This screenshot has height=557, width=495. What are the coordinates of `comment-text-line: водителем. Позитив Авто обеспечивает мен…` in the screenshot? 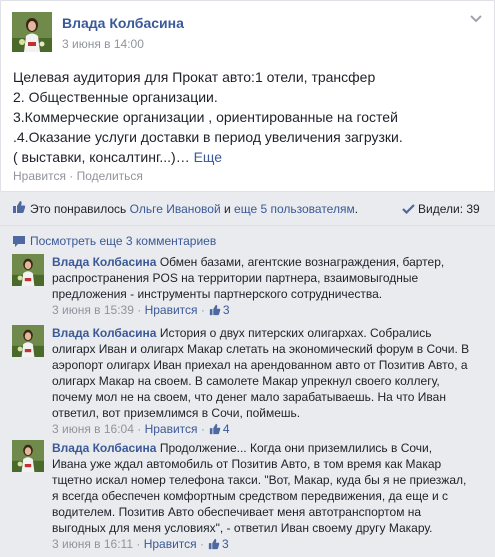 It's located at (237, 512).